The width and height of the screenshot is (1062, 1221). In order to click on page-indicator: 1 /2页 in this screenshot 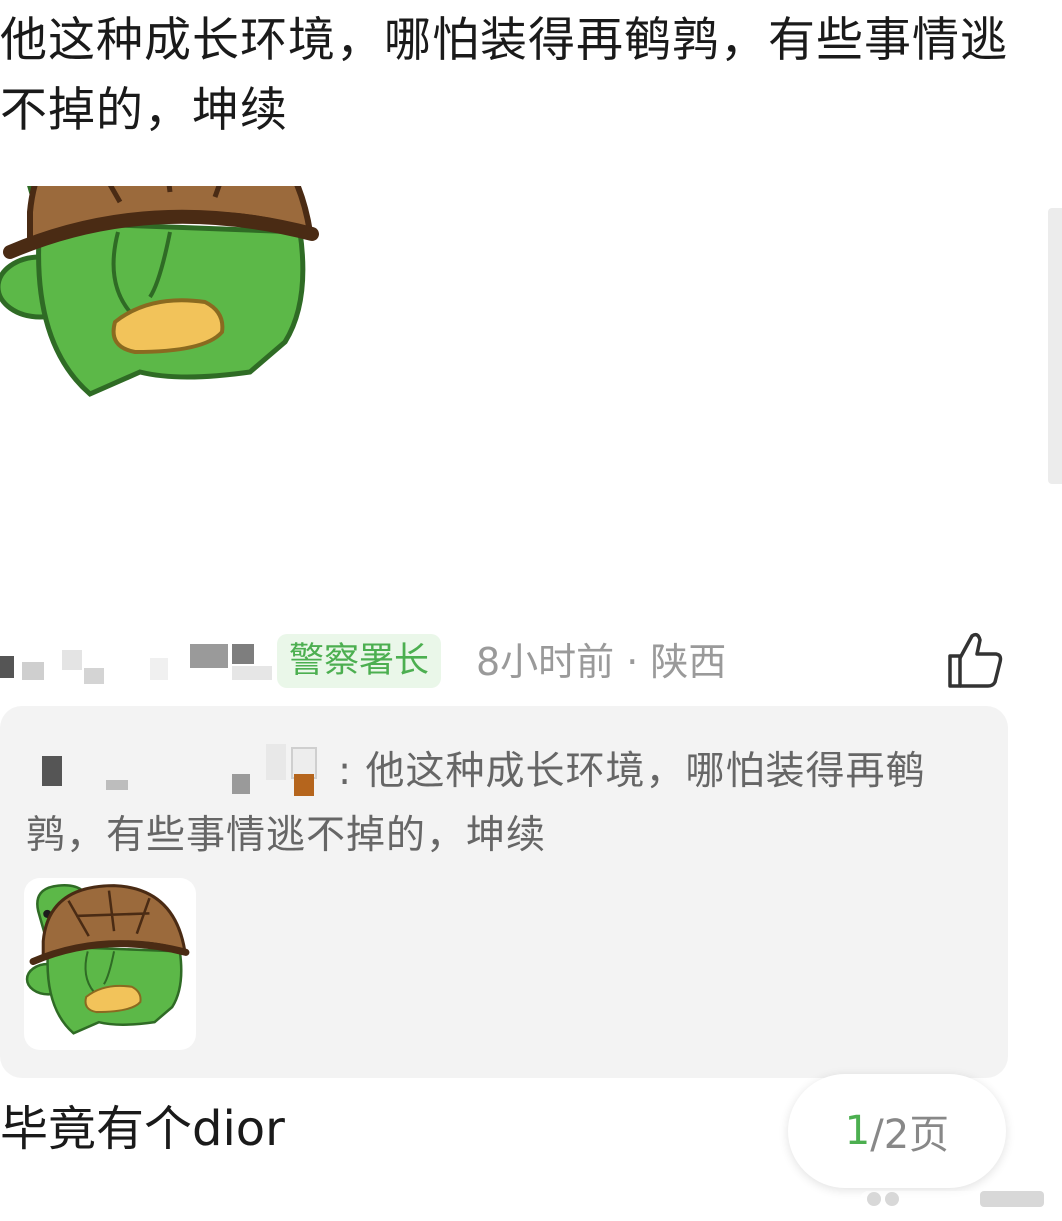, I will do `click(897, 1131)`.